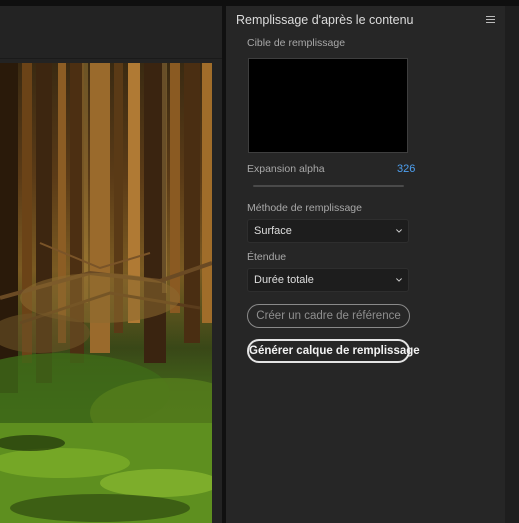 The image size is (519, 523). Describe the element at coordinates (406, 169) in the screenshot. I see `alpha-expansion-value: 326` at that location.